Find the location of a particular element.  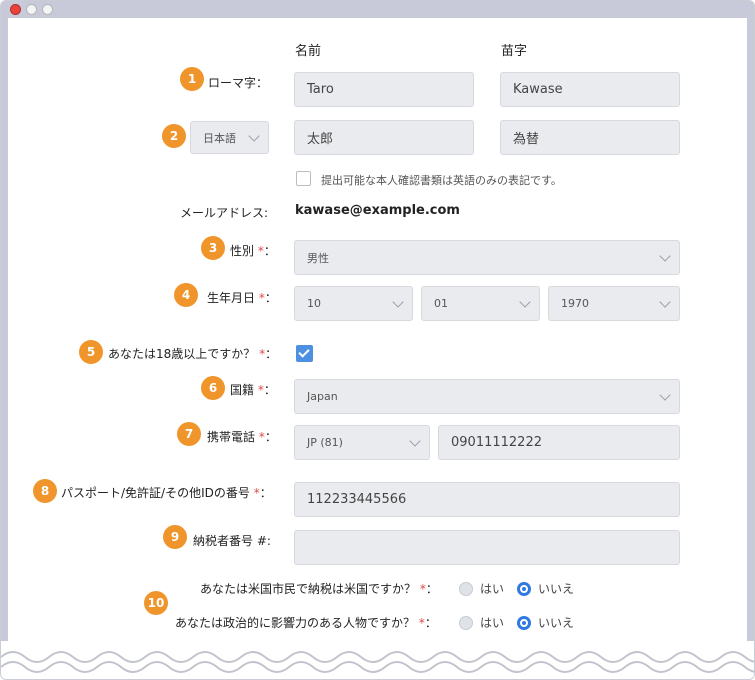

native-first-name-input: 太郎 is located at coordinates (384, 137).